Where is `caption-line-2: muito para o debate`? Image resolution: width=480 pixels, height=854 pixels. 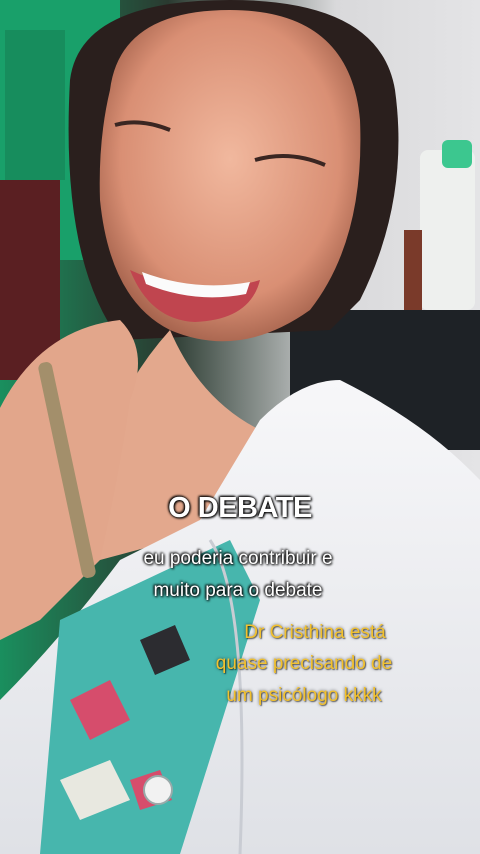
caption-line-2: muito para o debate is located at coordinates (238, 590).